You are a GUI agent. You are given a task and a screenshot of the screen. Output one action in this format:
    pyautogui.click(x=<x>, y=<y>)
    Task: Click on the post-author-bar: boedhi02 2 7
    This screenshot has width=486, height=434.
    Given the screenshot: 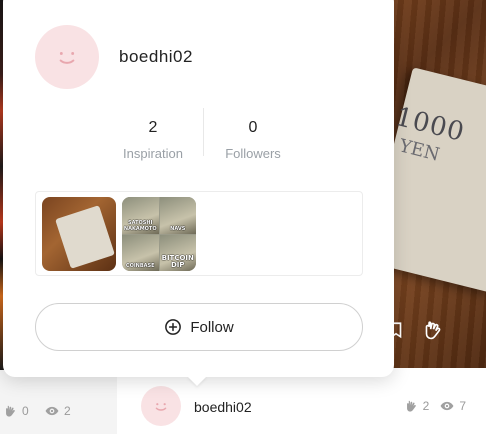 What is the action you would take?
    pyautogui.click(x=301, y=401)
    